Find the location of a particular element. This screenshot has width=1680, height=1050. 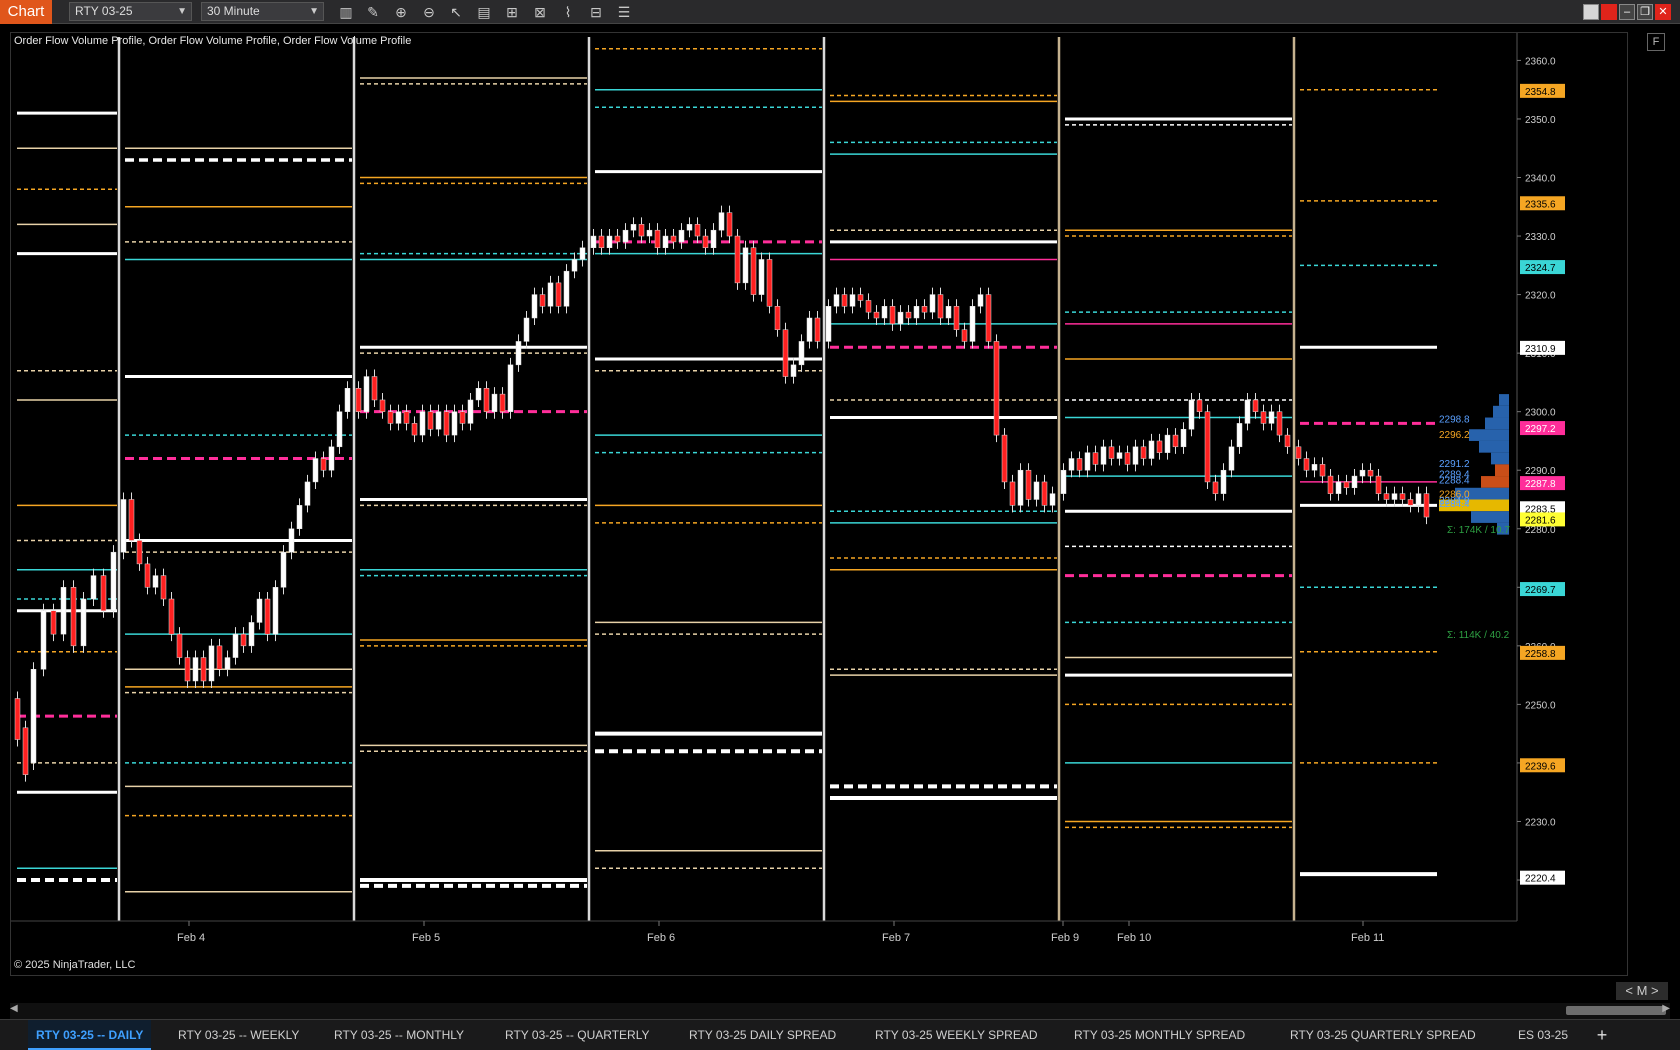

tab-rty-monthly-spread: RTY 03-25 MONTHLY SPREAD is located at coordinates (1159, 1035).